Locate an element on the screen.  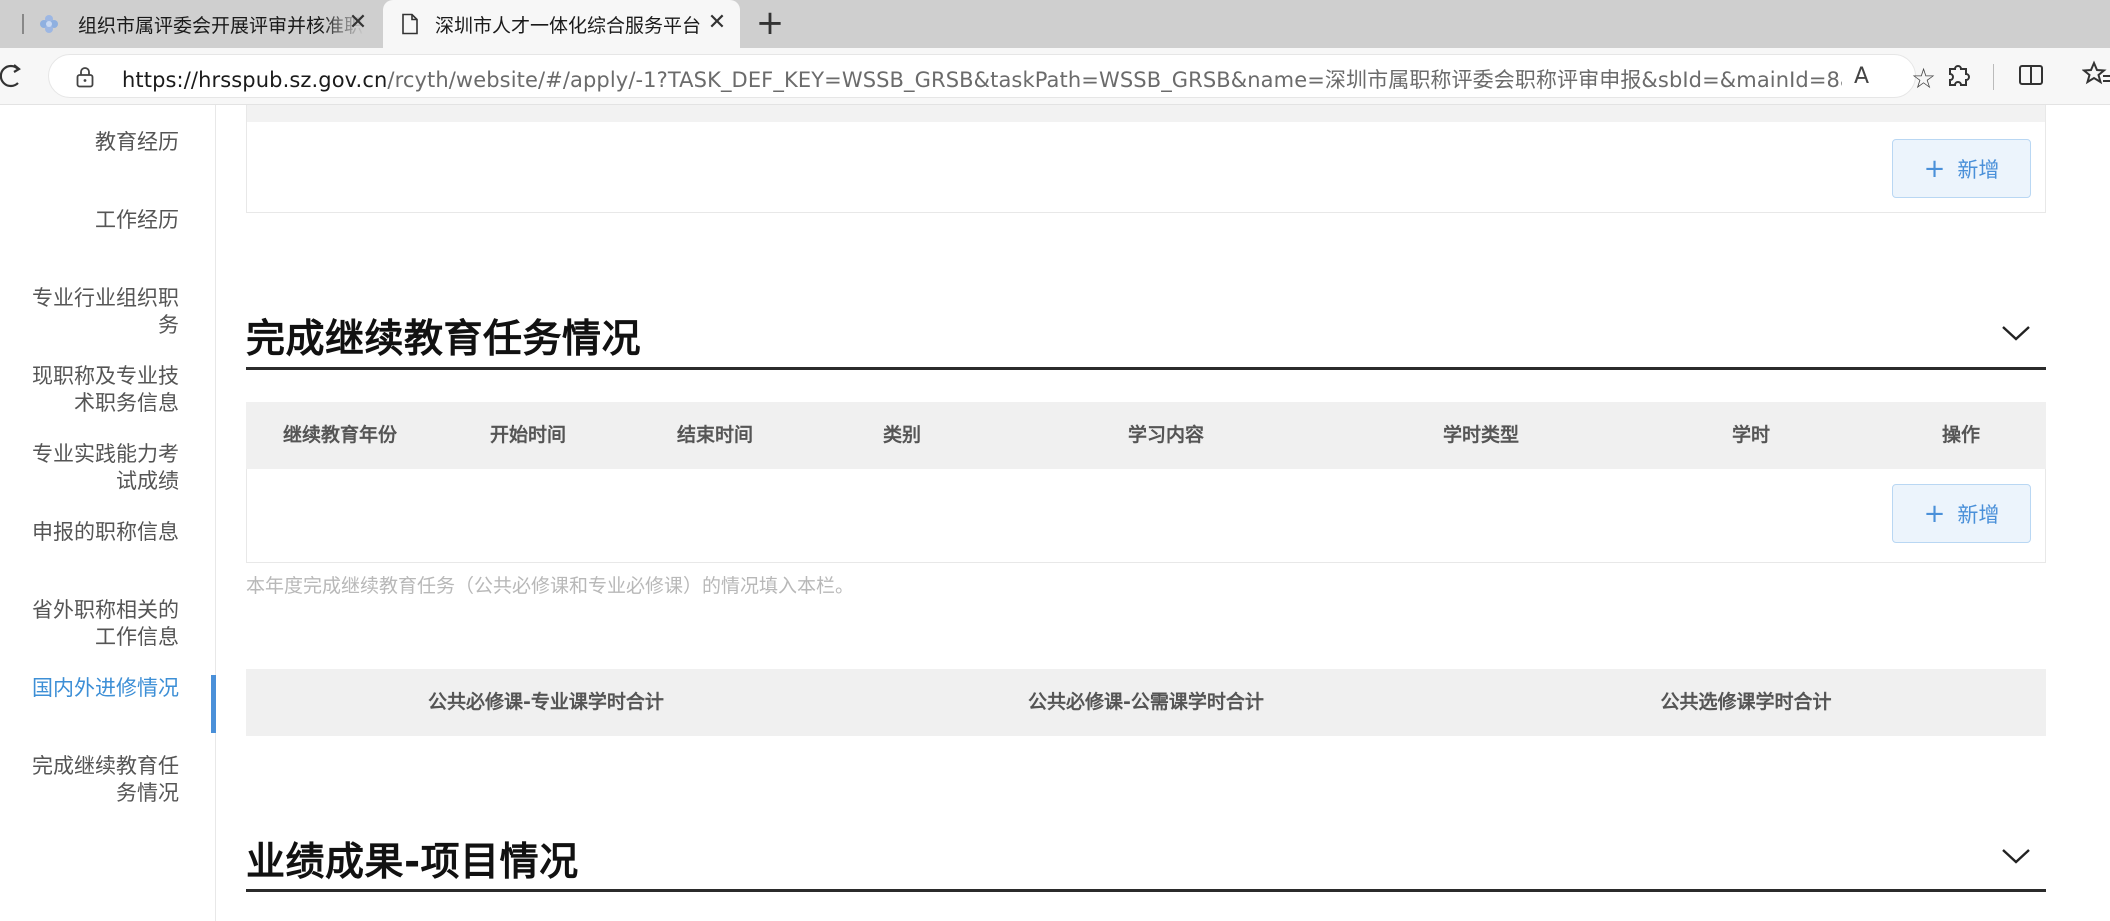
browser-tab-inactive: 组织市属评委会开展评审并核准职称 ✕ is located at coordinates (202, 24).